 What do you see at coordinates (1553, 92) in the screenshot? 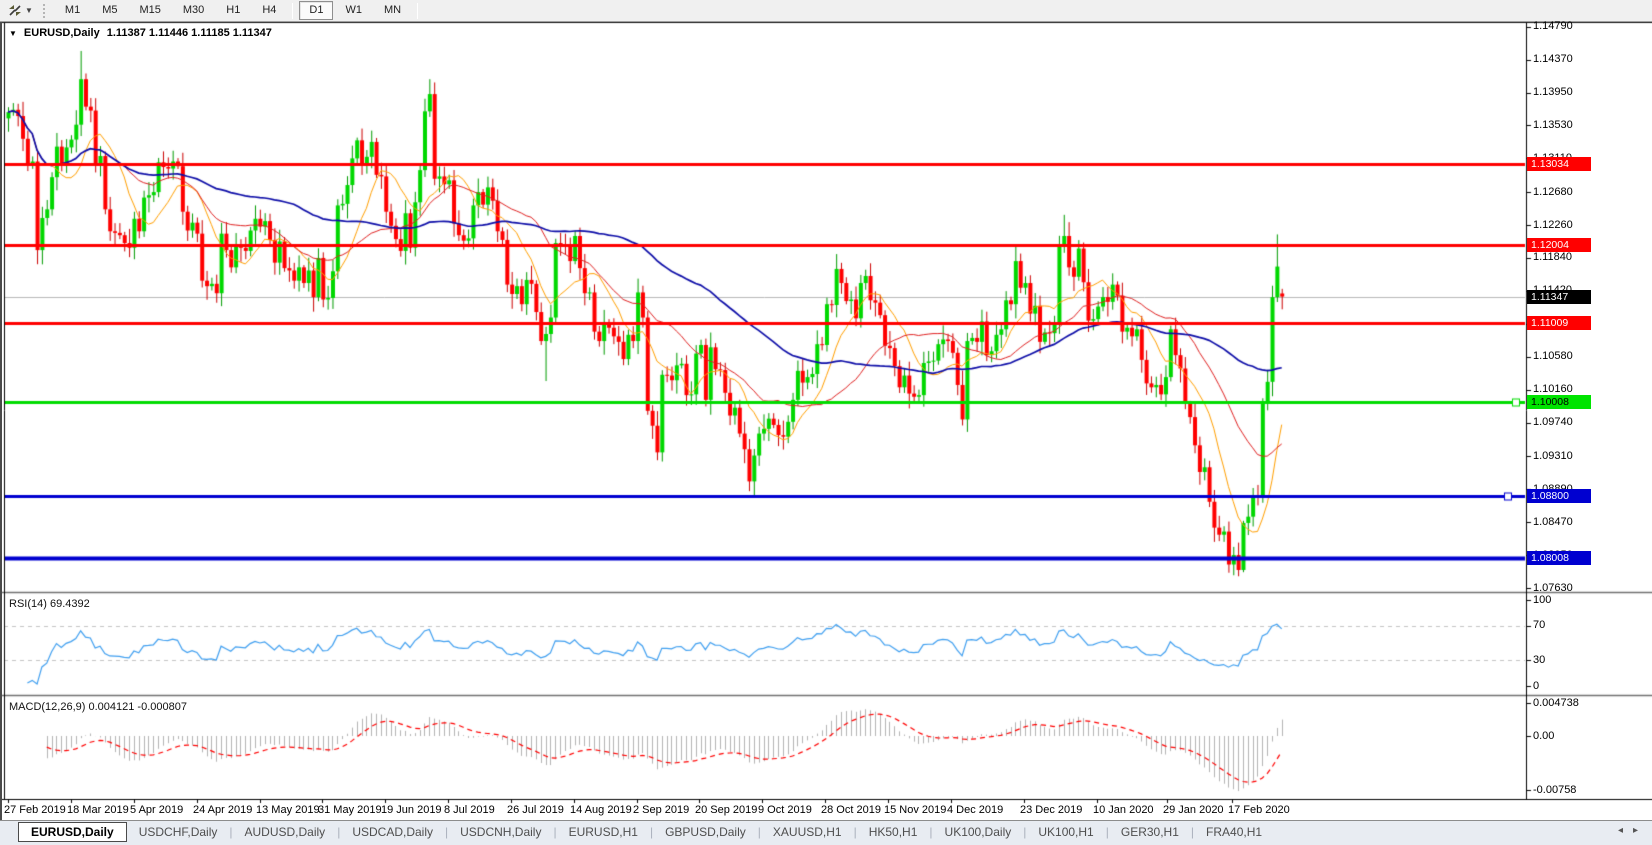
I see `price-axis-tick: 1.13950` at bounding box center [1553, 92].